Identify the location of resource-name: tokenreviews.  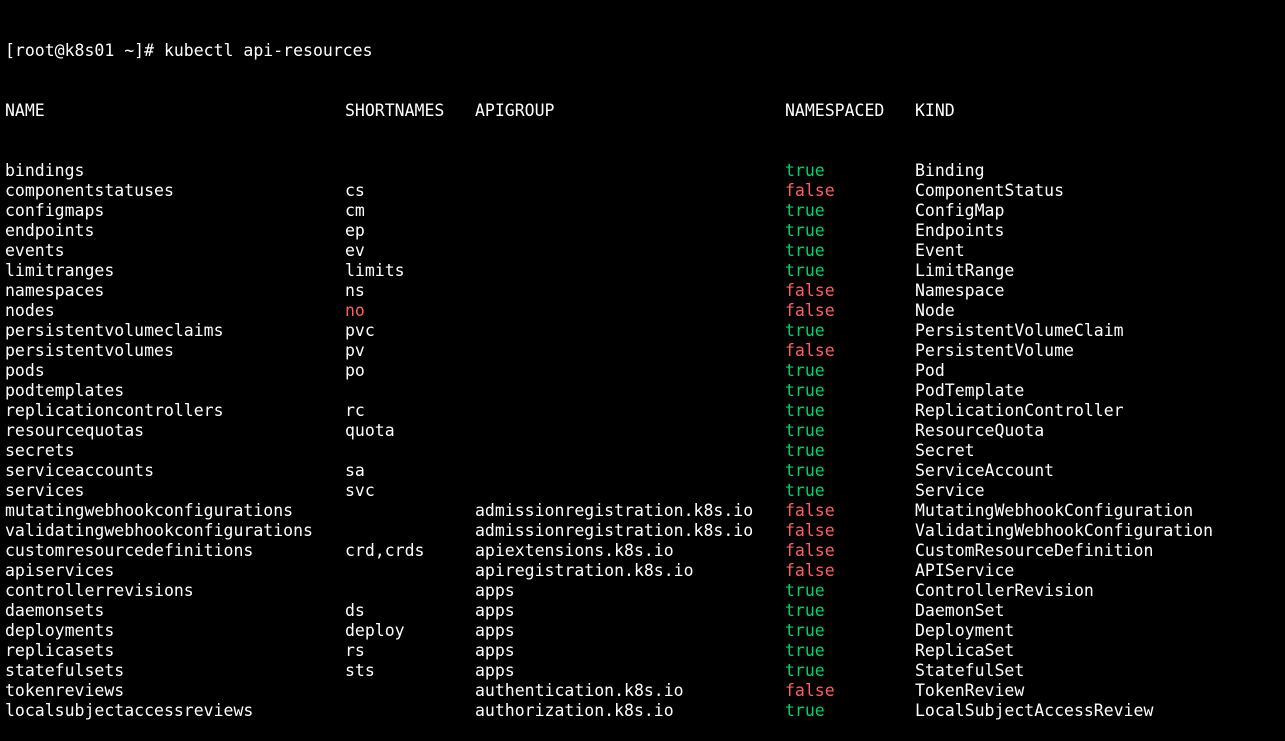
(65, 690).